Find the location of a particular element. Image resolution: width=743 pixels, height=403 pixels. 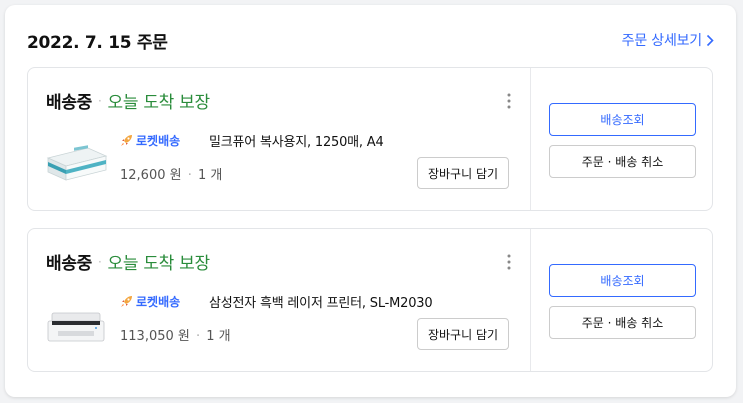

product-price: 12,600 원 is located at coordinates (151, 175).